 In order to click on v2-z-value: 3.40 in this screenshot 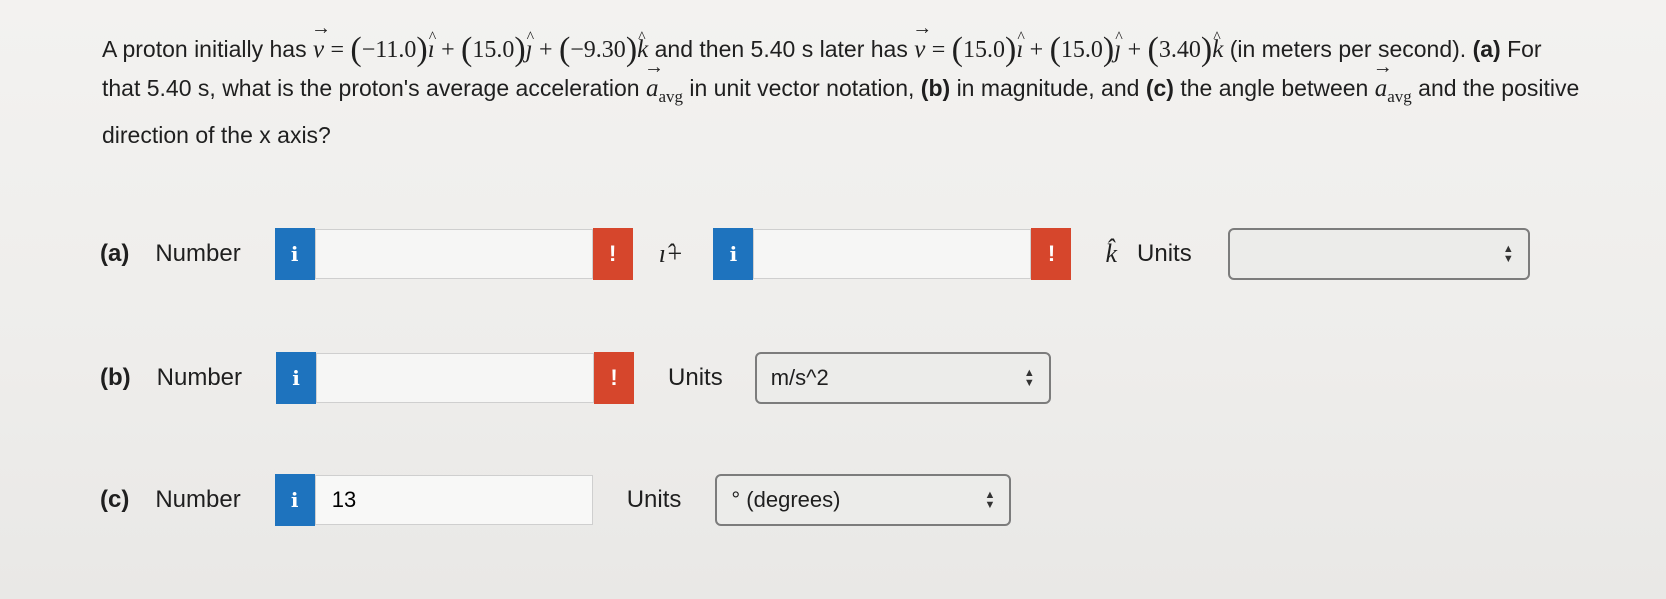, I will do `click(1179, 50)`.